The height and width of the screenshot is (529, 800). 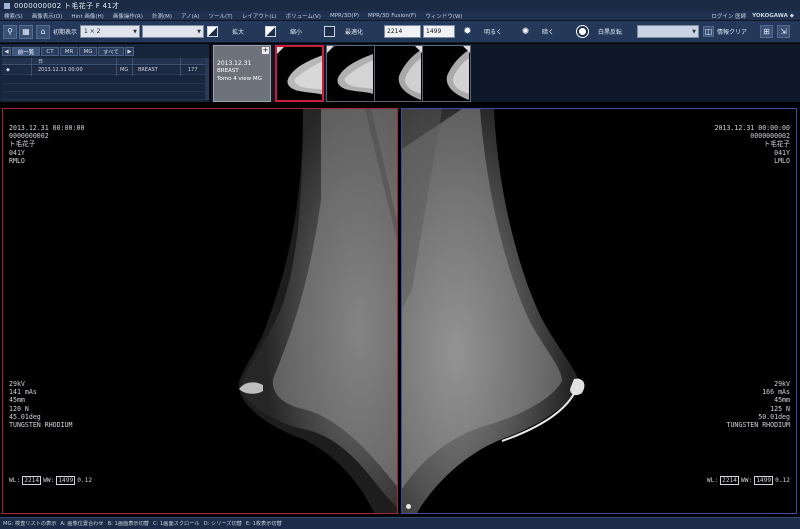 I want to click on window-width-input: 1499, so click(x=439, y=31).